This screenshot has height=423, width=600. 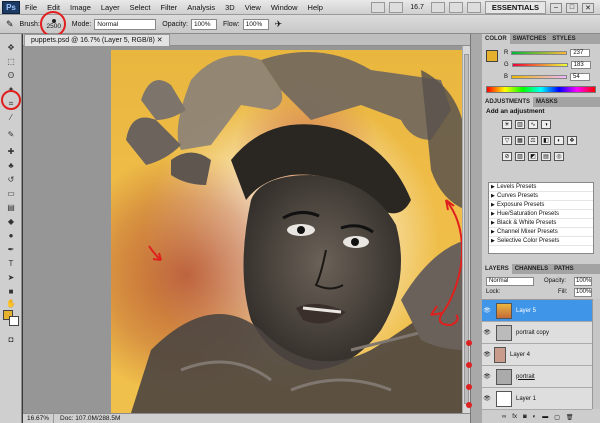 What do you see at coordinates (533, 124) in the screenshot?
I see `curves-icon: ∿` at bounding box center [533, 124].